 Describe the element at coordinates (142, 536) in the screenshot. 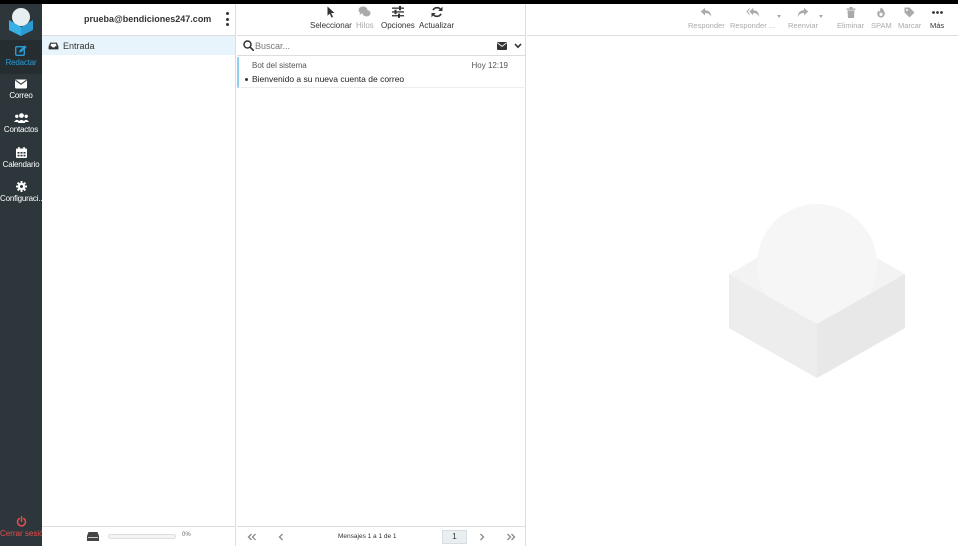

I see `quota-bar` at that location.